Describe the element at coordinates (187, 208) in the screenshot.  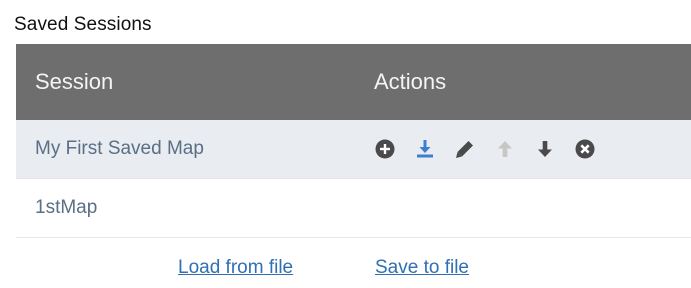
I see `session-name: 1stMap` at that location.